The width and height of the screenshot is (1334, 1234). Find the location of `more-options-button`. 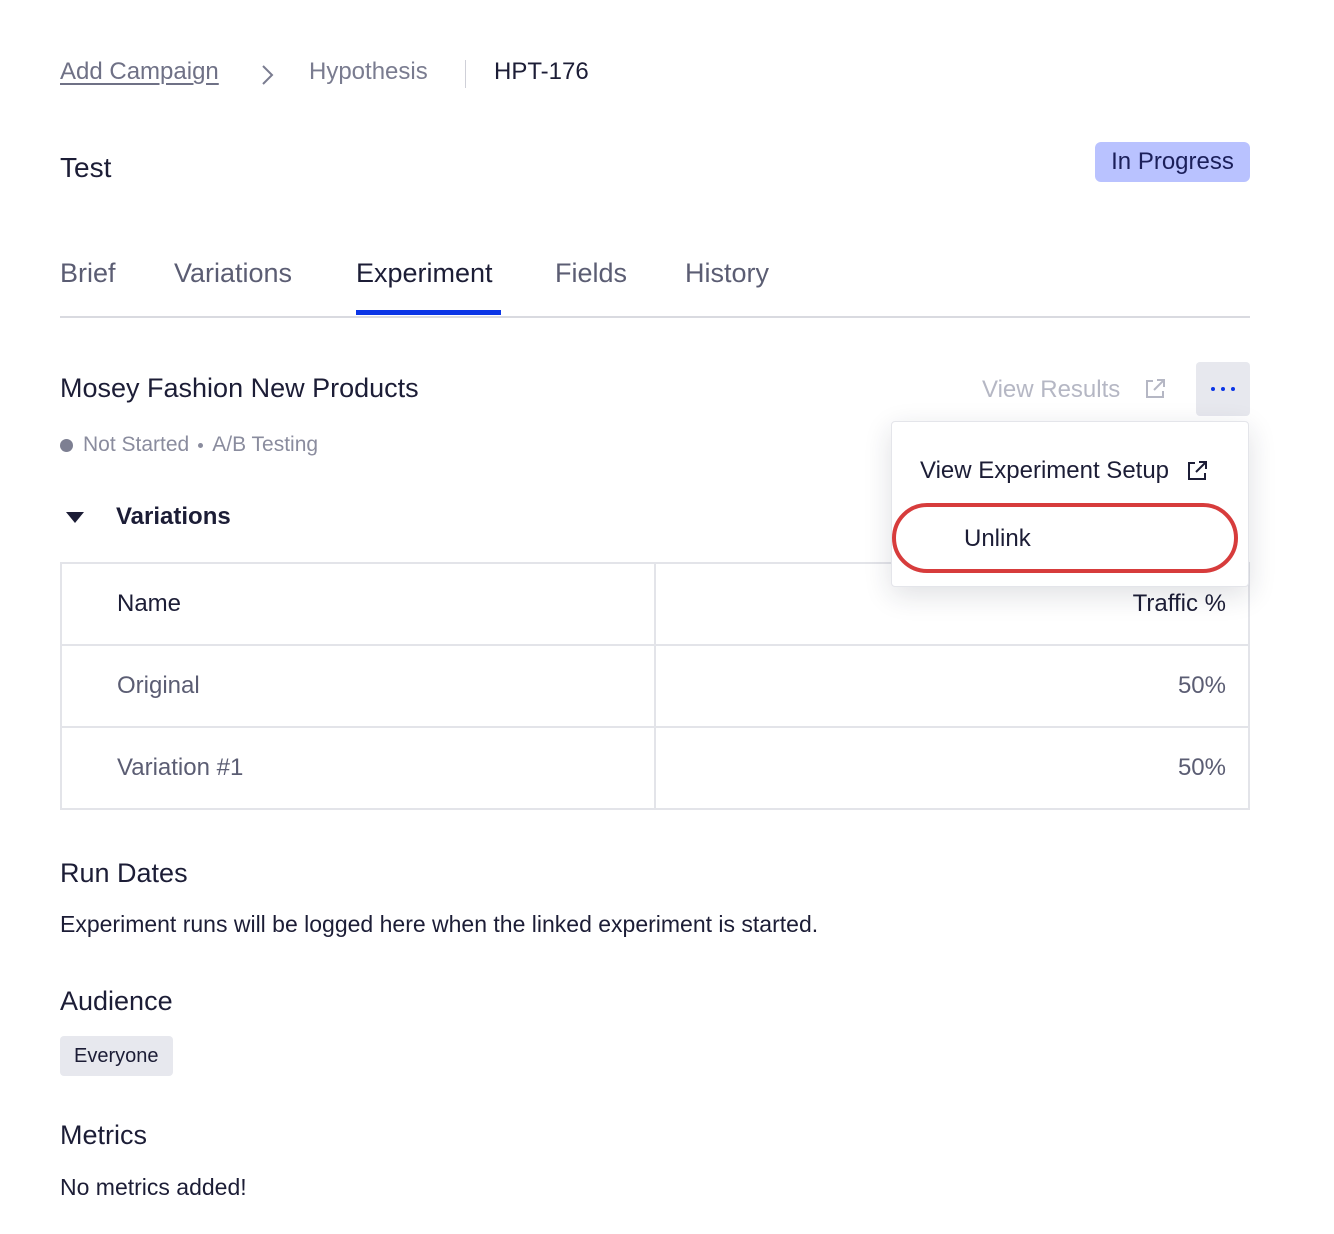

more-options-button is located at coordinates (1223, 389).